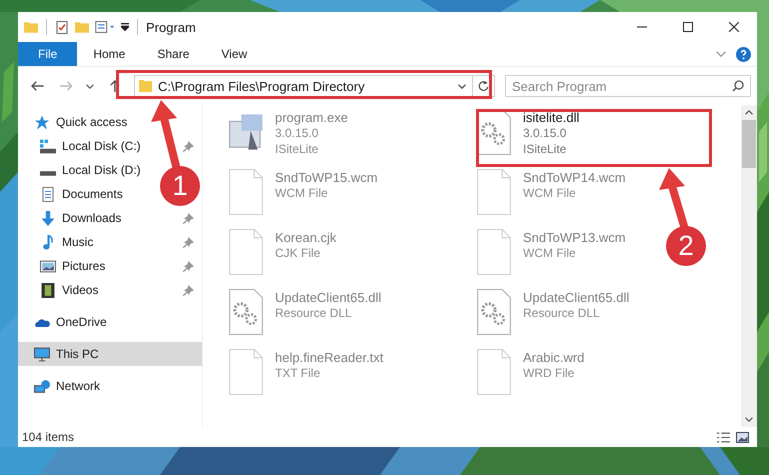  What do you see at coordinates (734, 27) in the screenshot?
I see `close-icon` at bounding box center [734, 27].